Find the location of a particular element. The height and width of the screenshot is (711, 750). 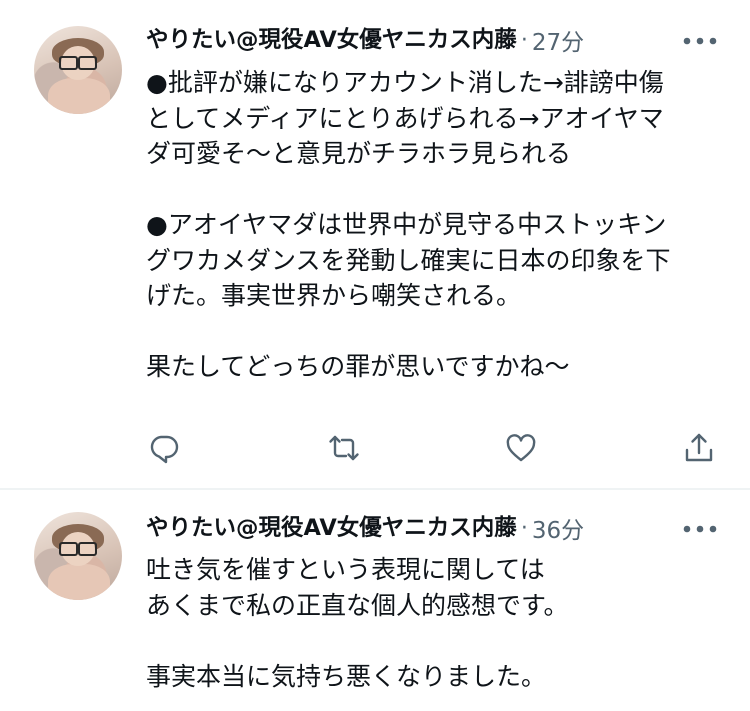

share-icon is located at coordinates (699, 447).